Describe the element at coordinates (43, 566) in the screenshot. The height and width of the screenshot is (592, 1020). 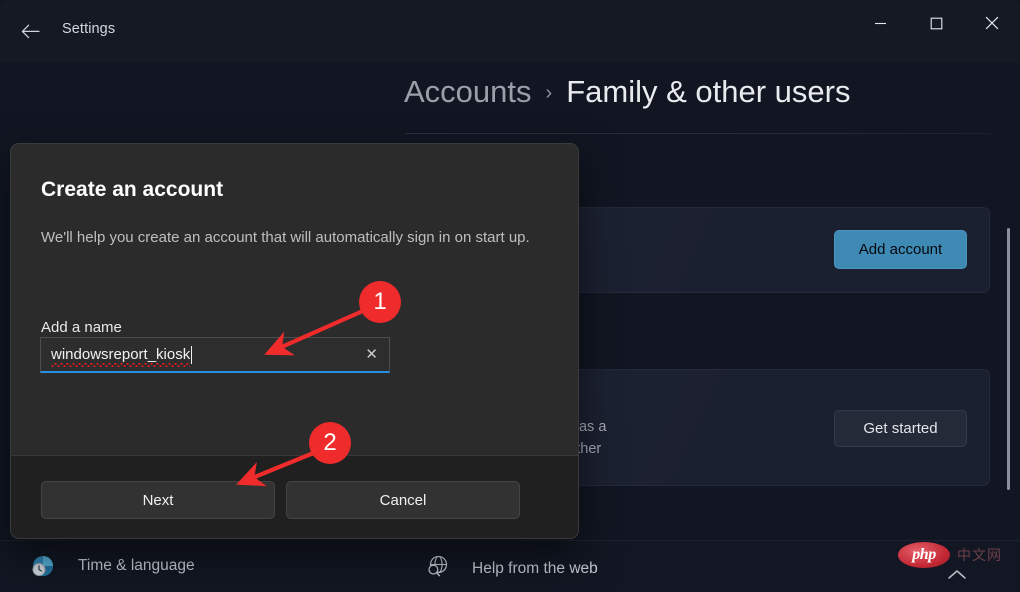
I see `clock-globe-icon` at that location.